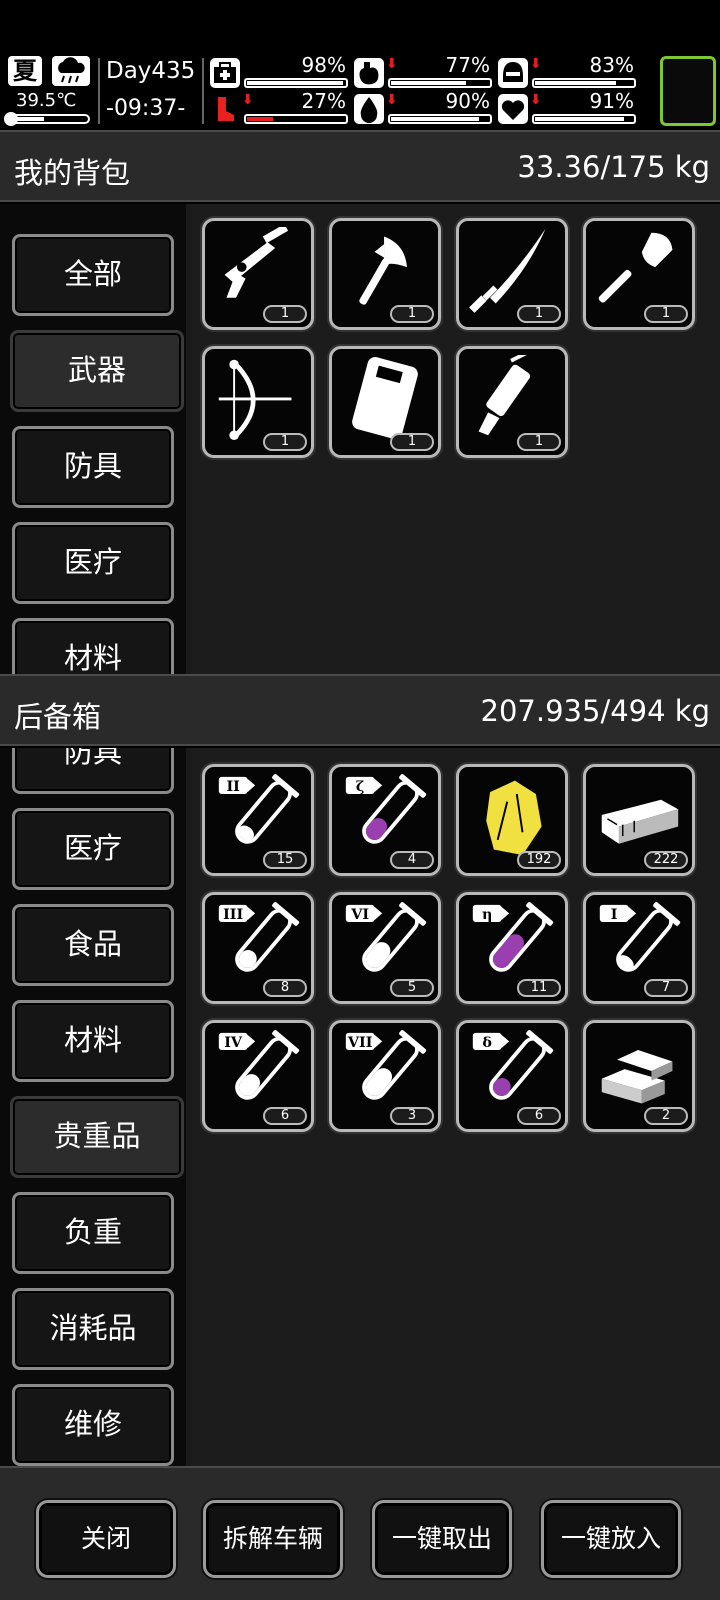  What do you see at coordinates (467, 101) in the screenshot?
I see `stat-value: 90%` at bounding box center [467, 101].